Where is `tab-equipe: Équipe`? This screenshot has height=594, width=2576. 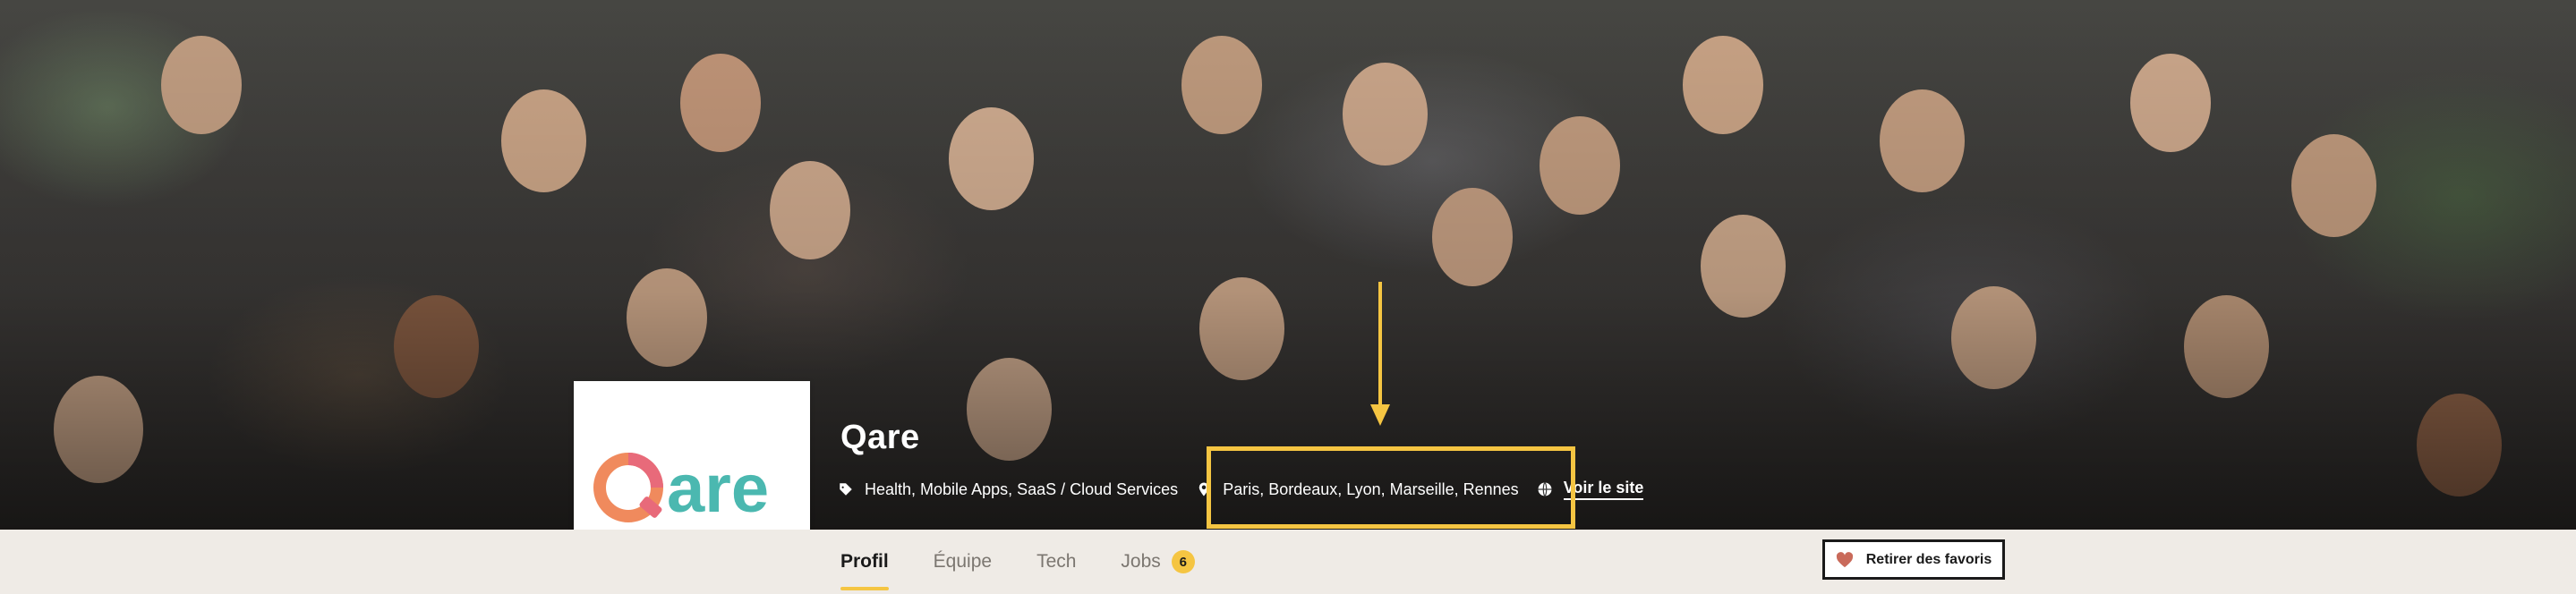 tab-equipe: Équipe is located at coordinates (963, 562).